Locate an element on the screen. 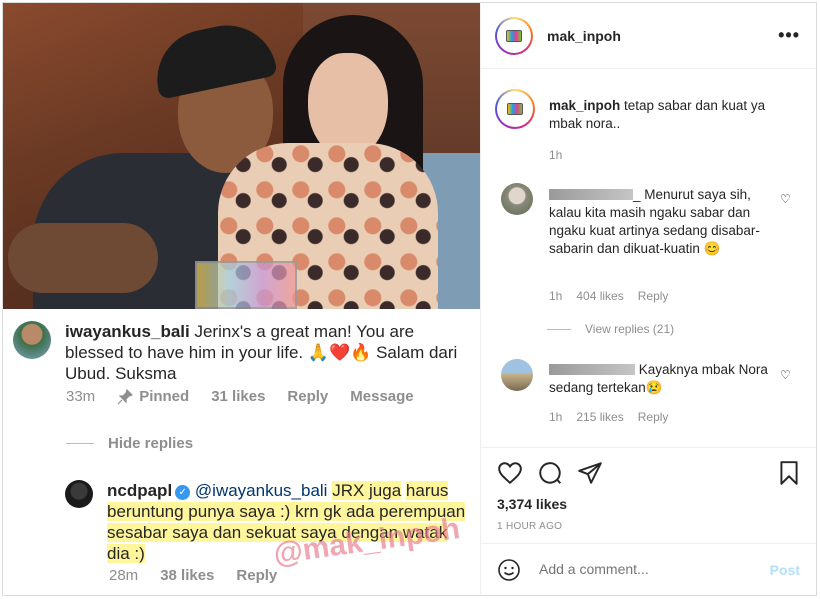 The height and width of the screenshot is (599, 820). reply-mention: @iwayankus_bali is located at coordinates (261, 490).